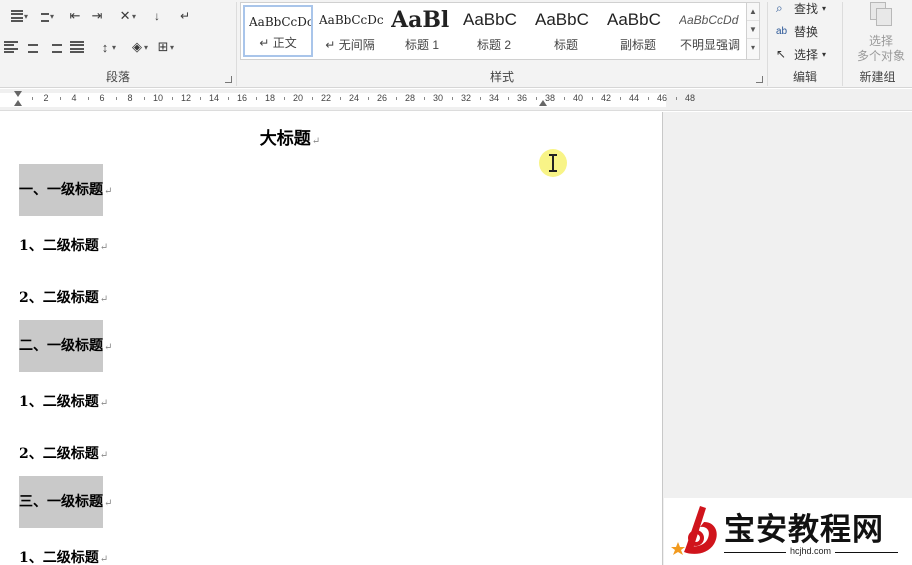 The height and width of the screenshot is (565, 912). I want to click on select-objects-icon, so click(881, 16).